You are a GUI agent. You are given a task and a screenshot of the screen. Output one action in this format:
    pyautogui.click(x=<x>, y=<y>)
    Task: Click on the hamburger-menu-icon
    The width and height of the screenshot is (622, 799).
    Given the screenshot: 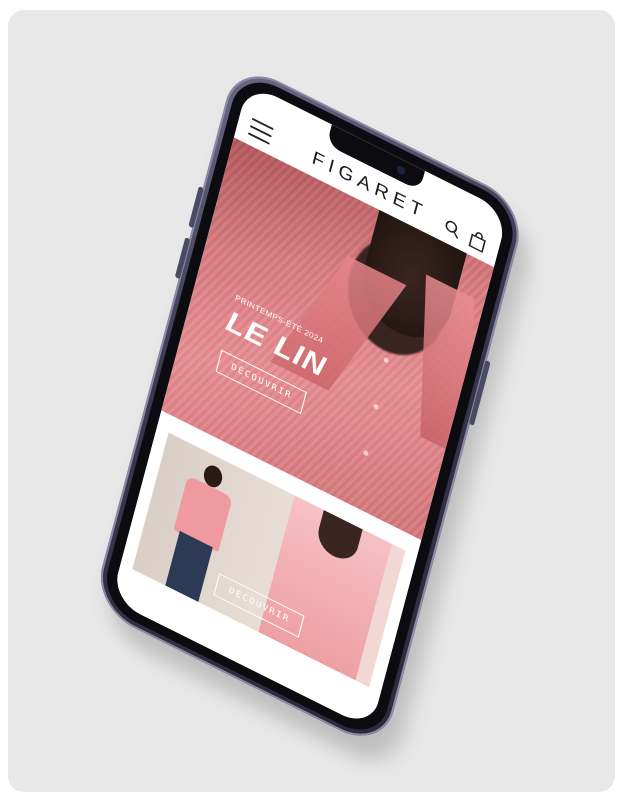 What is the action you would take?
    pyautogui.click(x=260, y=131)
    